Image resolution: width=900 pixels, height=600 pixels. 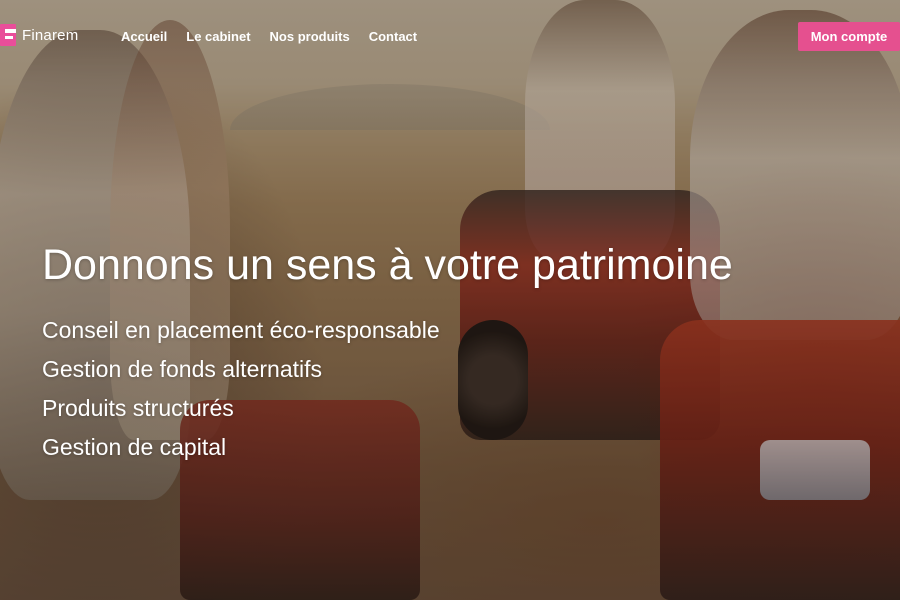 I want to click on hero-title: Donnons un sens à votre patrimoine, so click(x=387, y=265).